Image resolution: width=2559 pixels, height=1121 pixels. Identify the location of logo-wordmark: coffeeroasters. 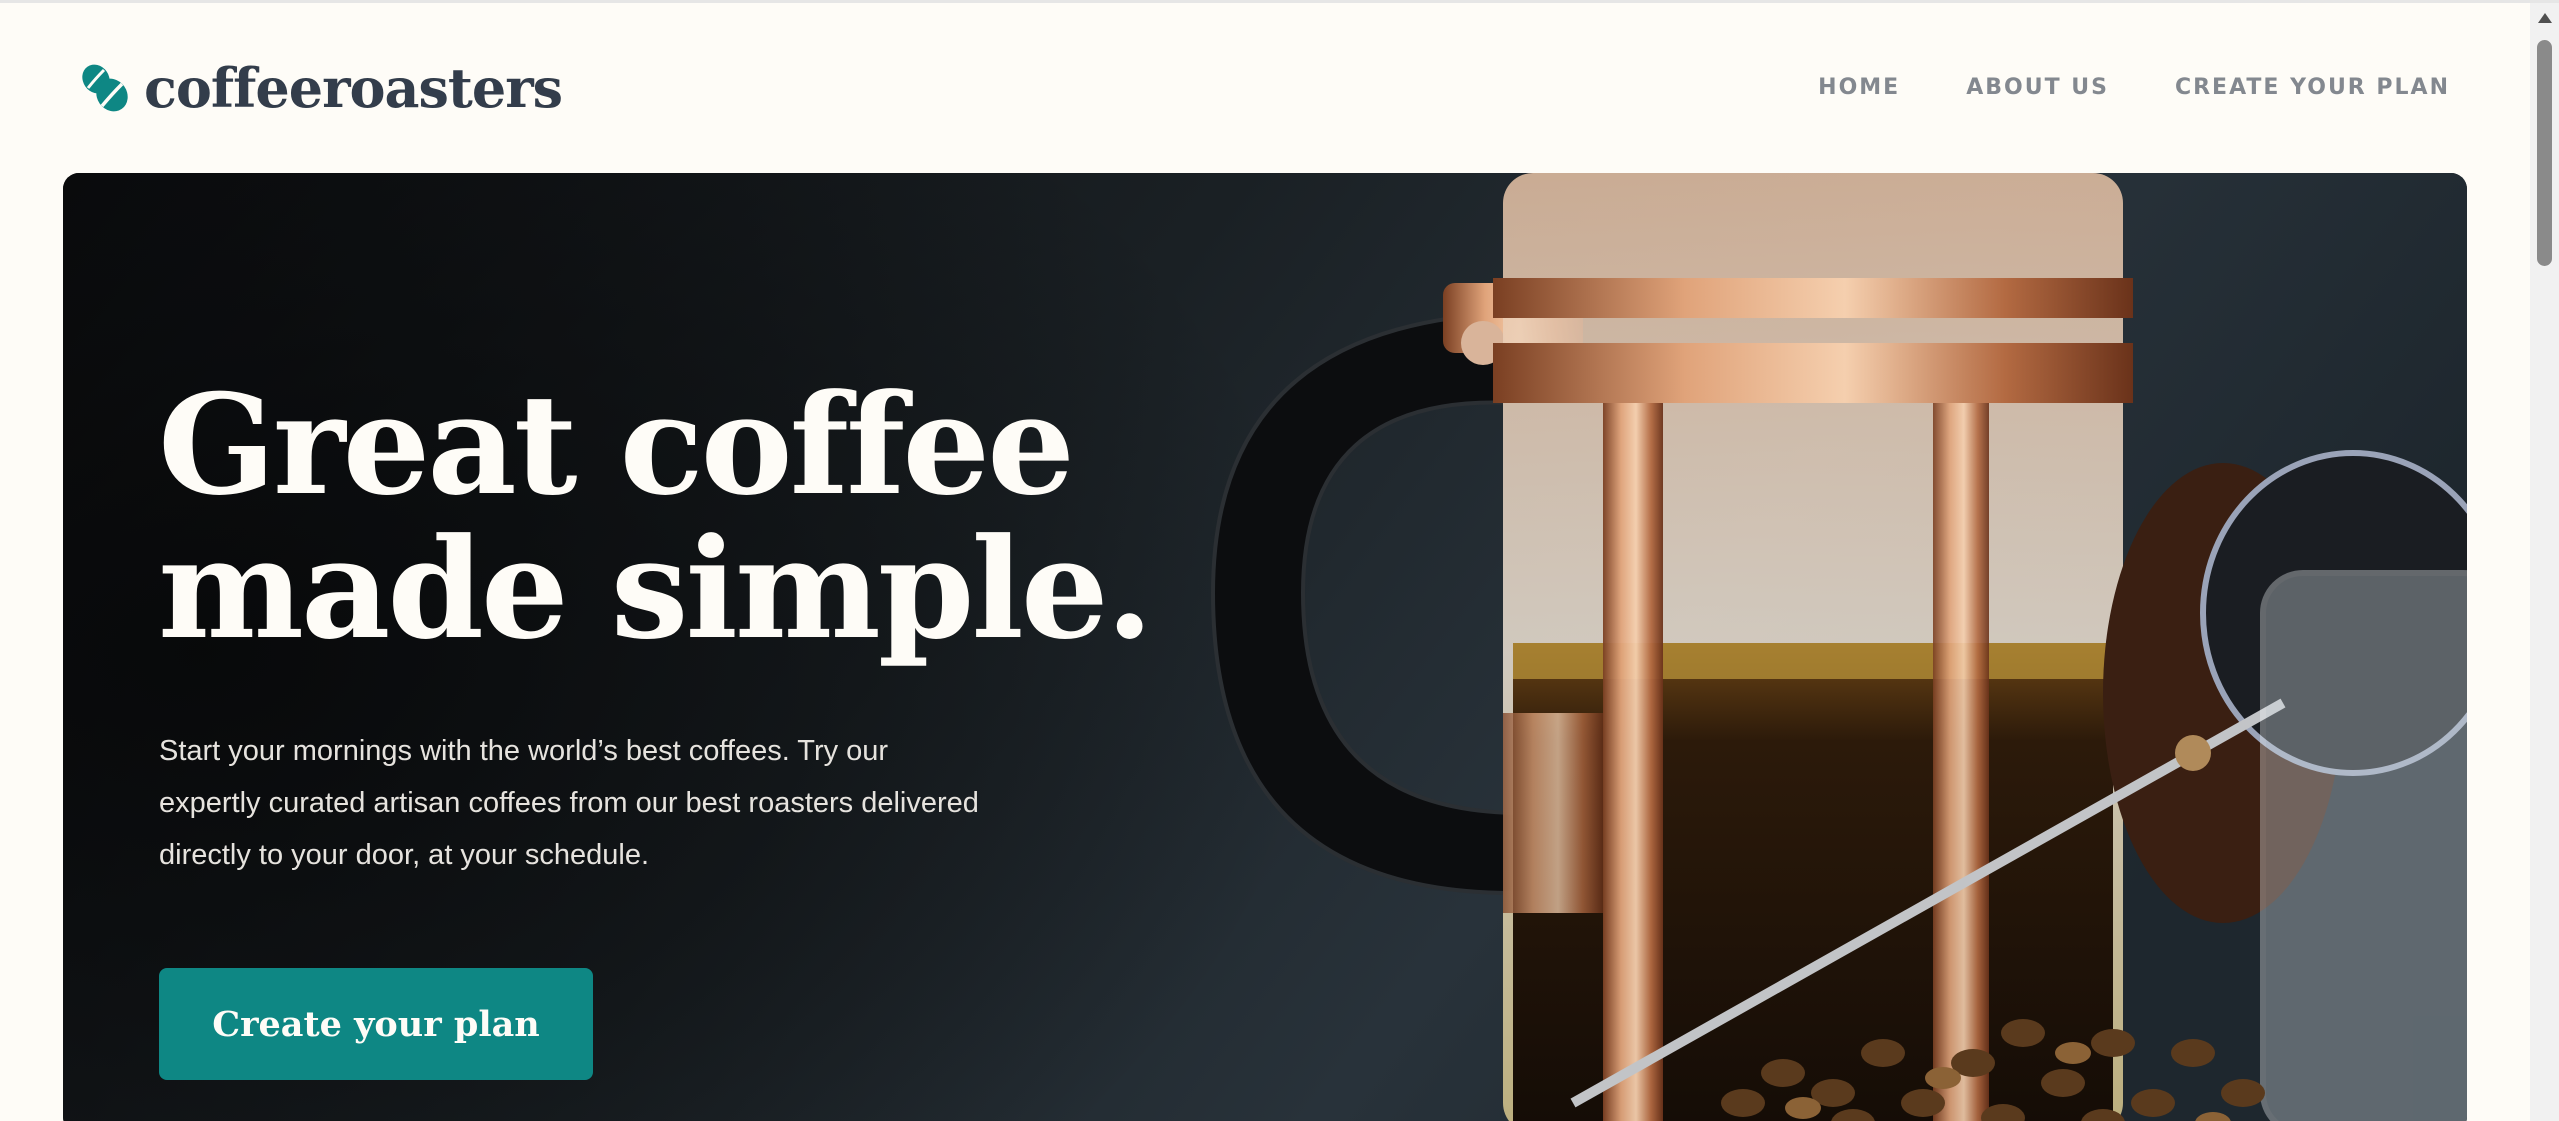
(353, 88).